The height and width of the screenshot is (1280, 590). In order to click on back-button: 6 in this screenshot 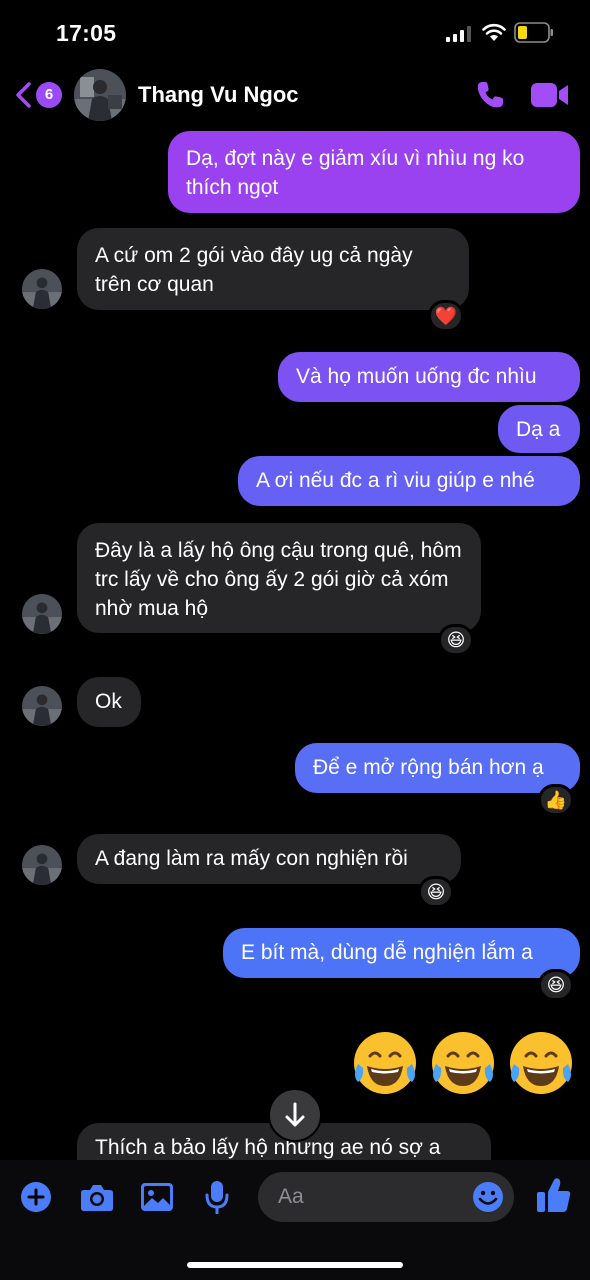, I will do `click(40, 94)`.